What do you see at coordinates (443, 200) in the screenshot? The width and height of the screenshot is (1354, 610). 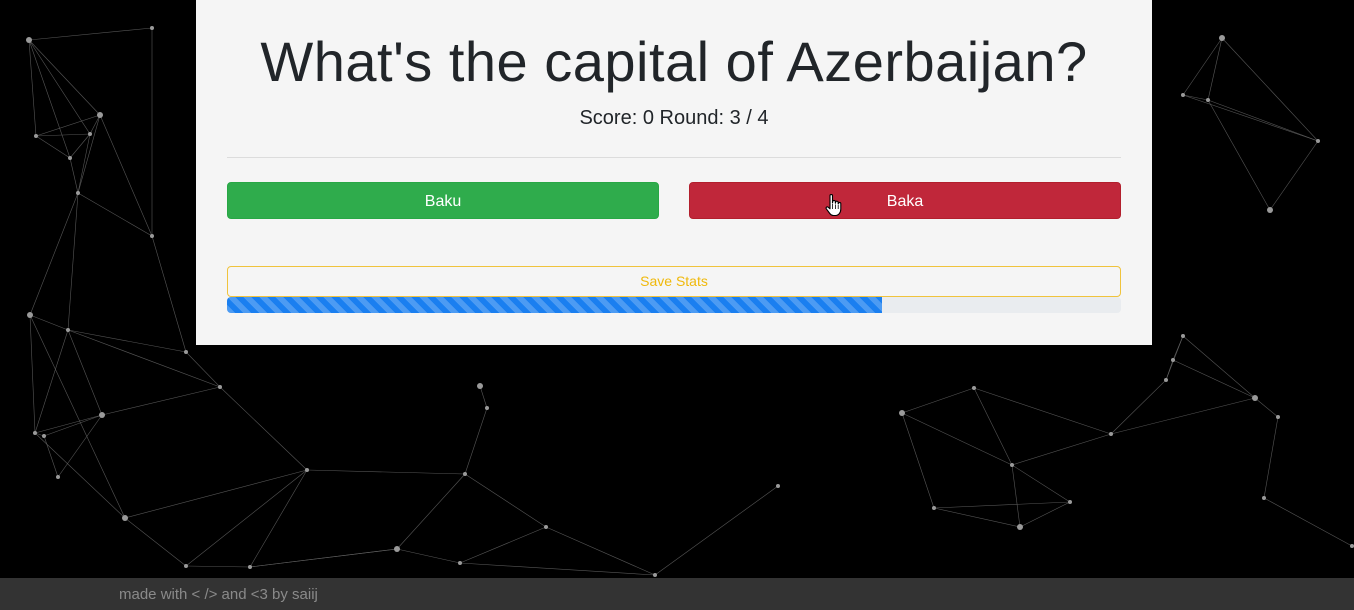 I see `answer-button-baku: Baku` at bounding box center [443, 200].